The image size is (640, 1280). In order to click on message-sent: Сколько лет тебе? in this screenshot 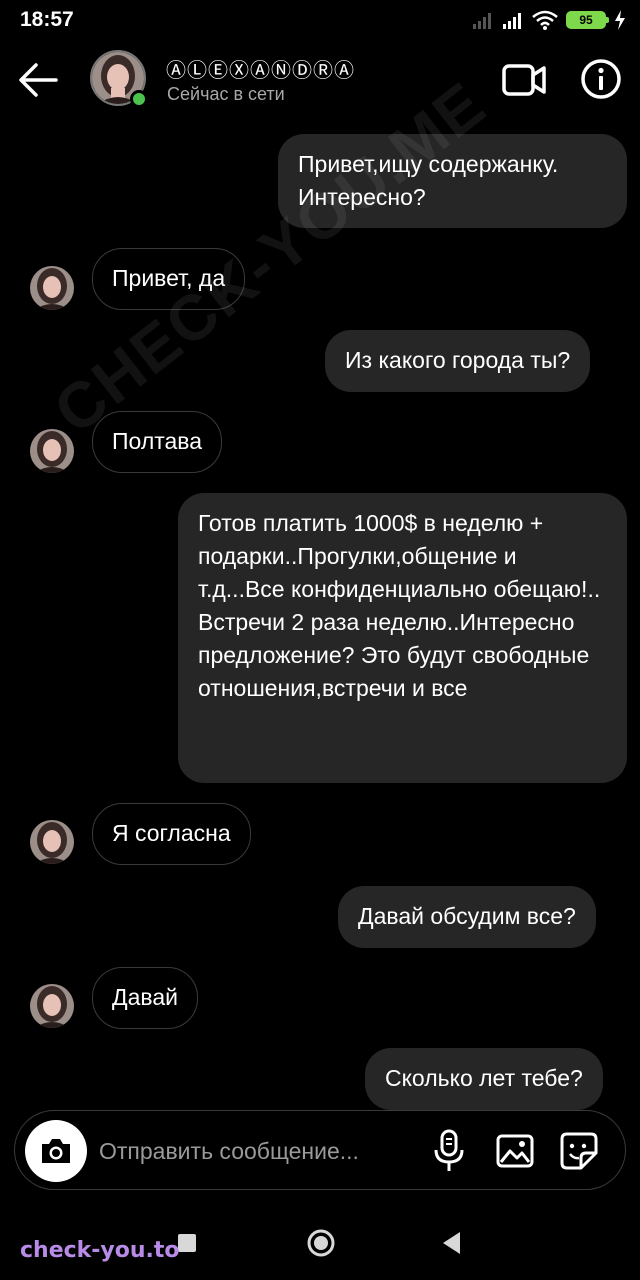, I will do `click(484, 1079)`.